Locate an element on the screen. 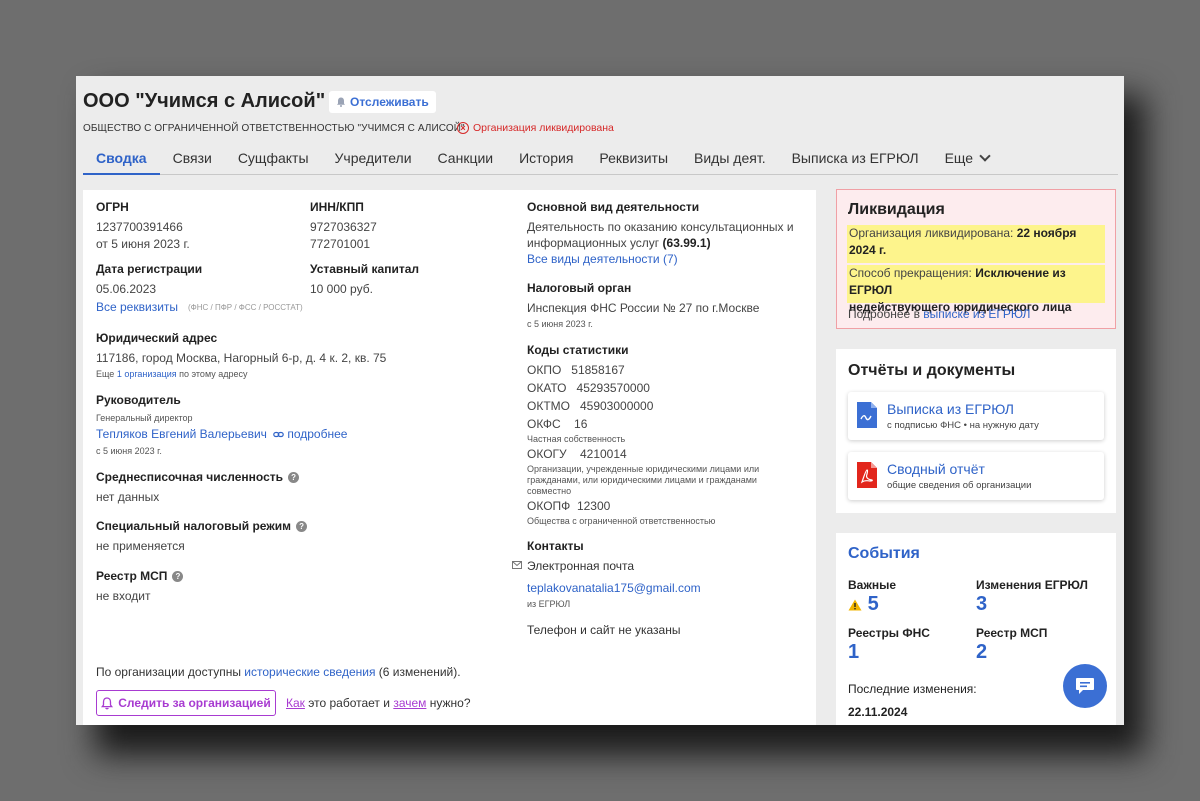 The image size is (1200, 801). address-note-pre: Еще is located at coordinates (105, 374).